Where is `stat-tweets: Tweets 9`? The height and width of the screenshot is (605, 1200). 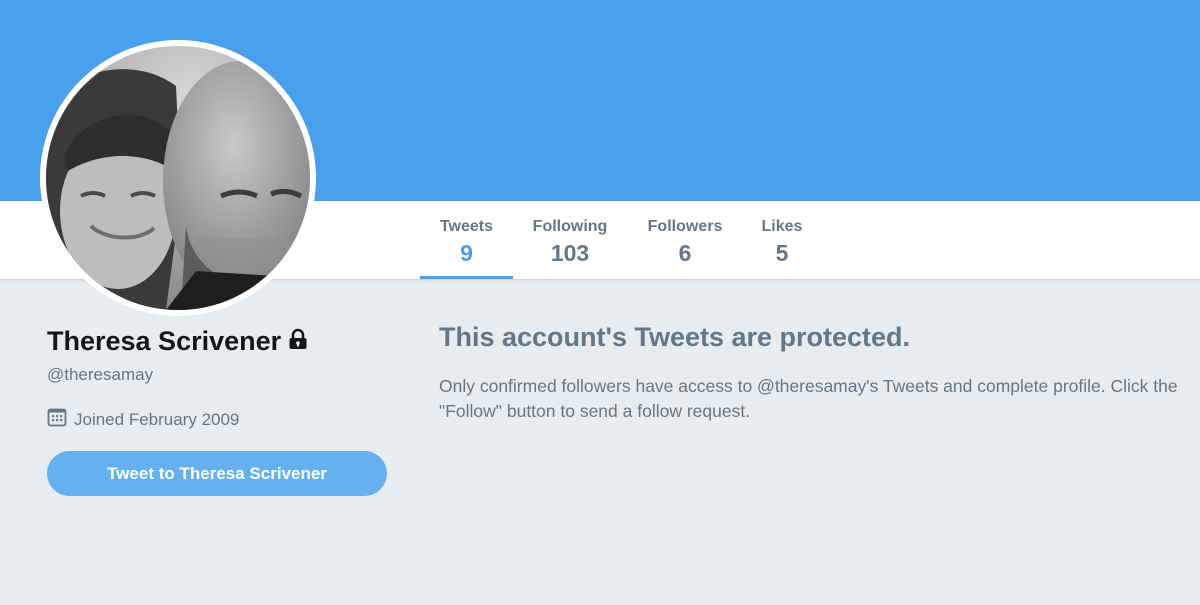 stat-tweets: Tweets 9 is located at coordinates (466, 240).